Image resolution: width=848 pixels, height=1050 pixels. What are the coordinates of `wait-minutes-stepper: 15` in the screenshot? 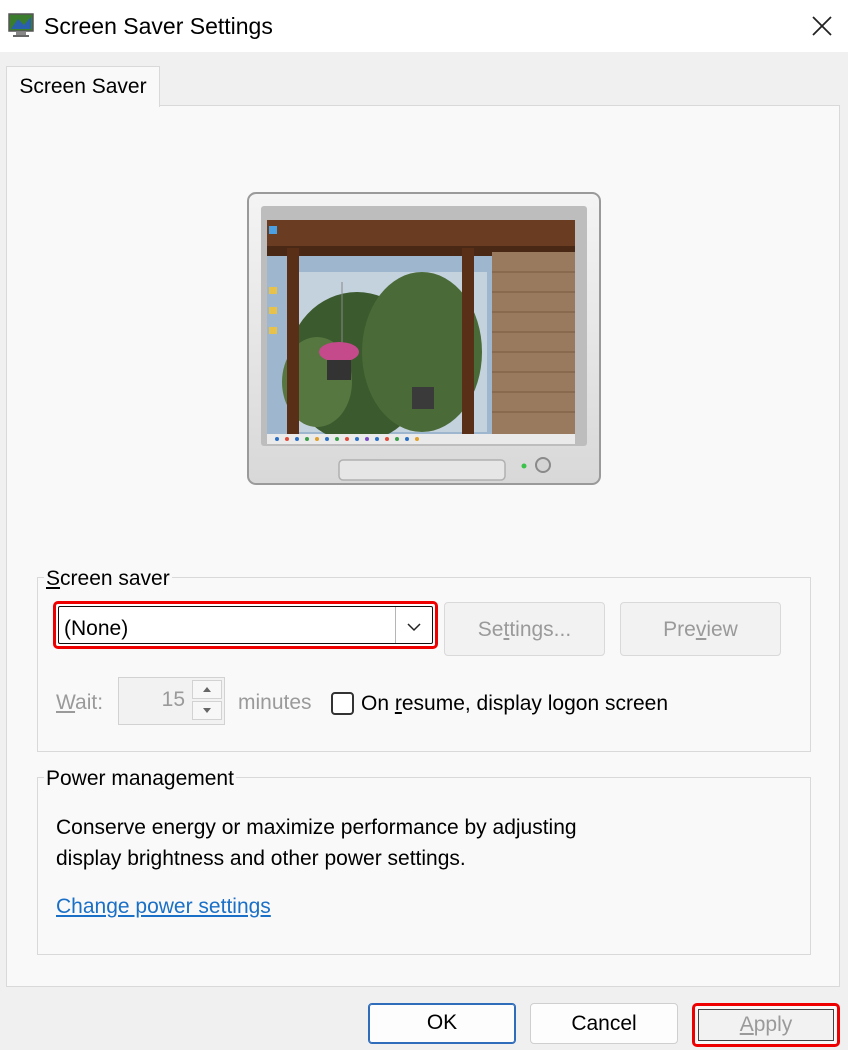 It's located at (171, 701).